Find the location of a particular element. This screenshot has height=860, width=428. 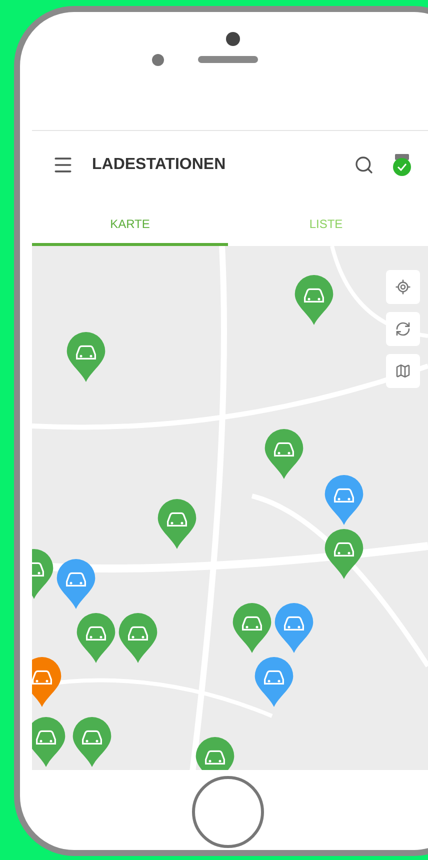

camera-icon is located at coordinates (233, 39).